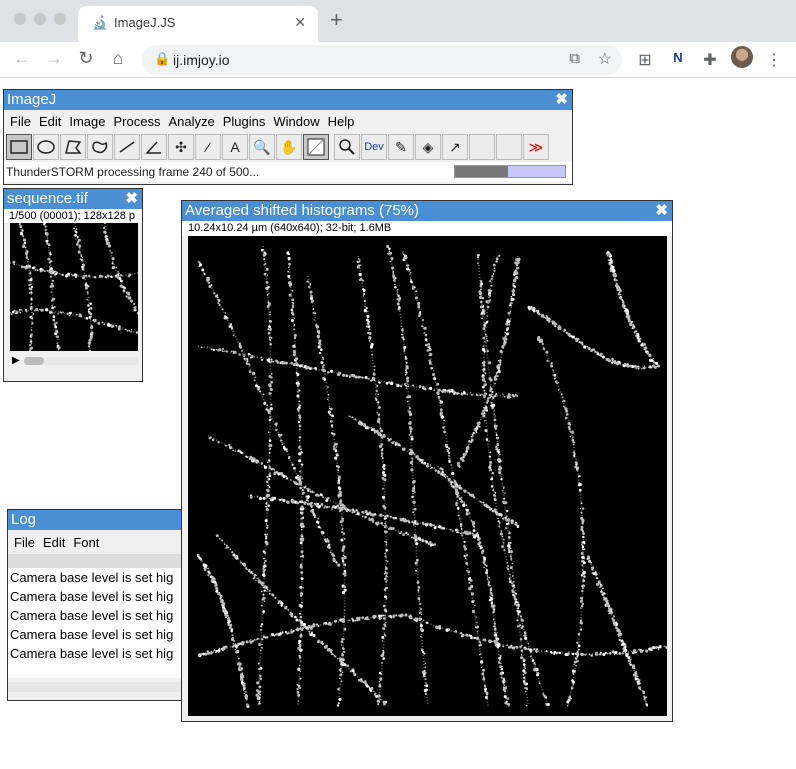 Image resolution: width=796 pixels, height=769 pixels. Describe the element at coordinates (347, 147) in the screenshot. I see `search-tool-icon` at that location.